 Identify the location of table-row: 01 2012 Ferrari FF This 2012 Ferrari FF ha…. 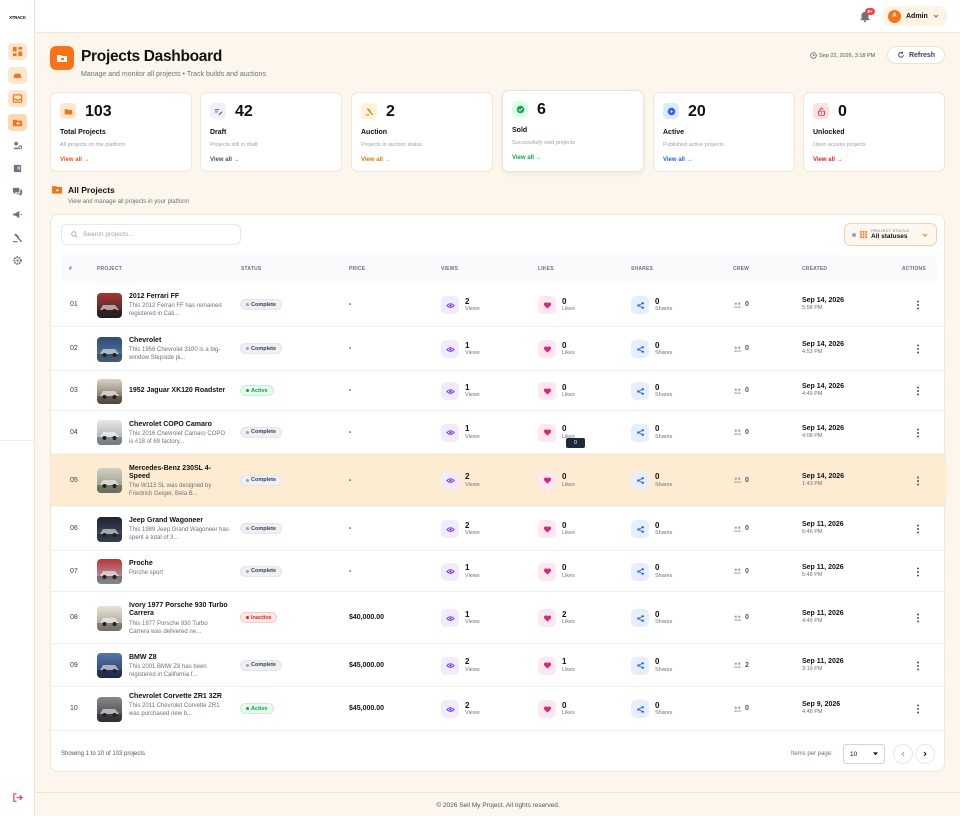
(498, 305).